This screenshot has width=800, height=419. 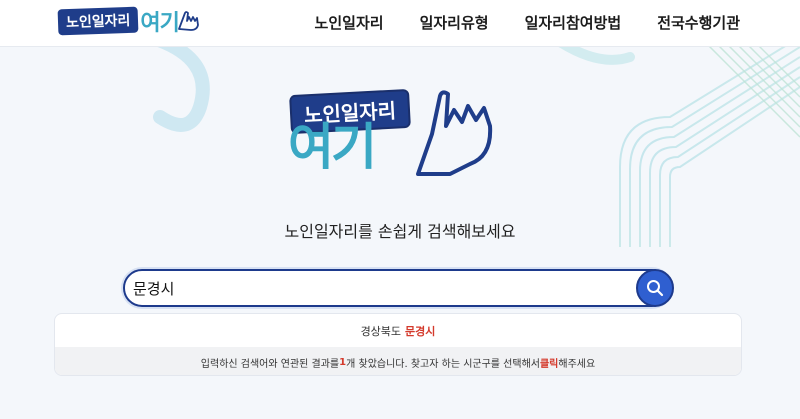 I want to click on nav-how-to-join: 일자리참여방법, so click(x=573, y=22).